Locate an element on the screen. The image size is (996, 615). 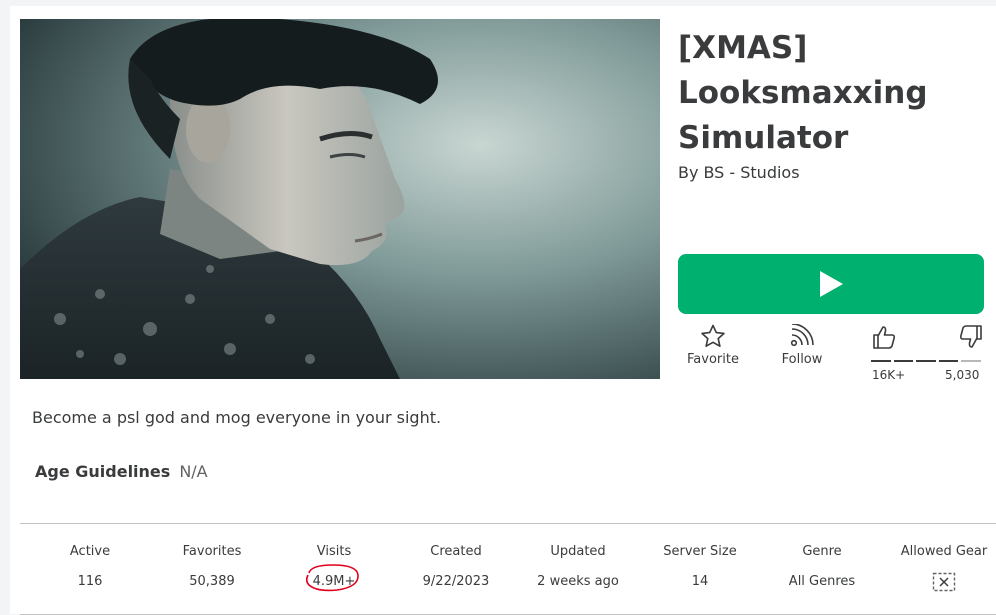
stat-label: Genre is located at coordinates (822, 551).